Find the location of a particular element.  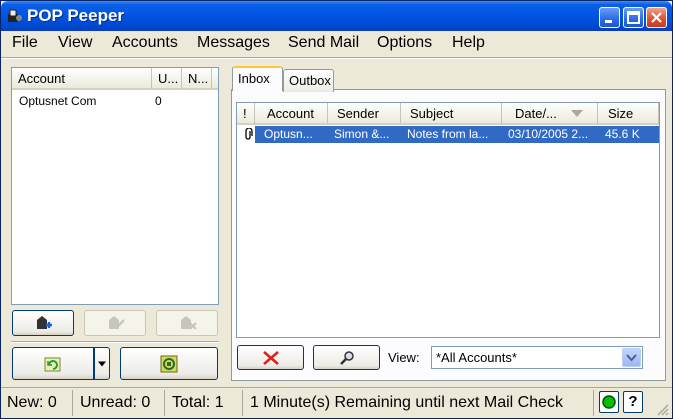

account-row-unread: 0 is located at coordinates (158, 101).